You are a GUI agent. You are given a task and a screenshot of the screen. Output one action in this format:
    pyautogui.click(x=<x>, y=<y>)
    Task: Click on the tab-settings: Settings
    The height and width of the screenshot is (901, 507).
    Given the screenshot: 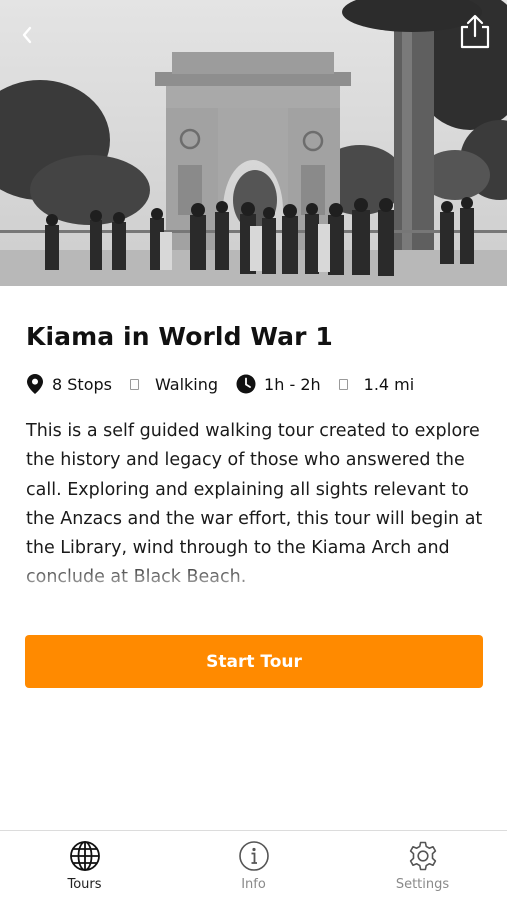 What is the action you would take?
    pyautogui.click(x=422, y=866)
    